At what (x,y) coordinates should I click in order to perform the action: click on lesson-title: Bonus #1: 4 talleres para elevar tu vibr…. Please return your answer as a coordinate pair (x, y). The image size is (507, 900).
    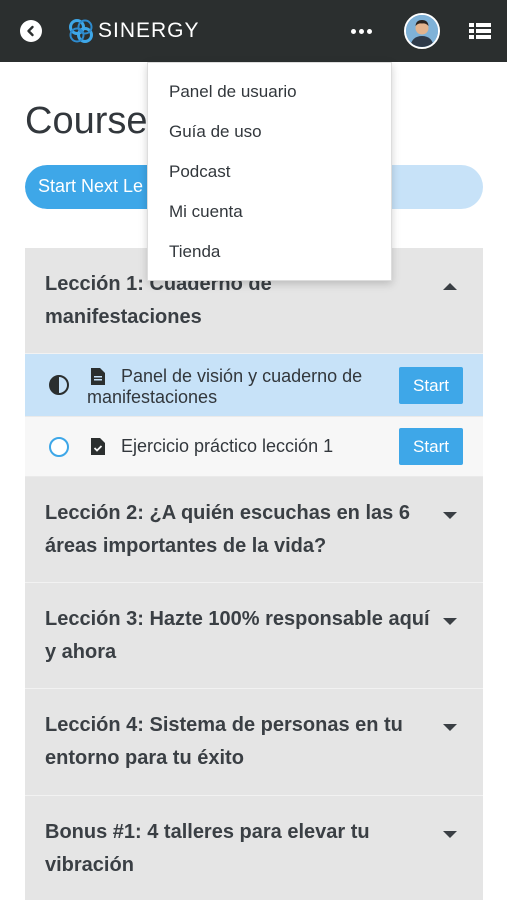
    Looking at the image, I should click on (207, 848).